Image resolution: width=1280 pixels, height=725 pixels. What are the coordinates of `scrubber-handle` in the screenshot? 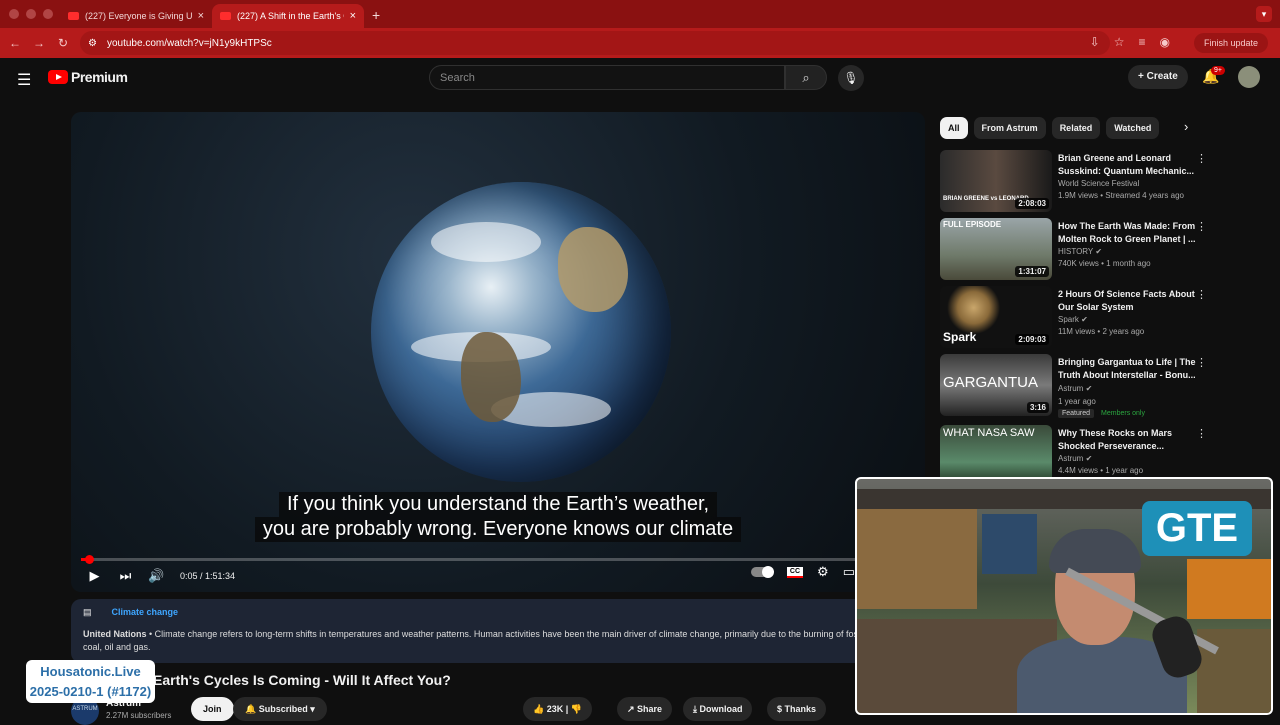 It's located at (89, 559).